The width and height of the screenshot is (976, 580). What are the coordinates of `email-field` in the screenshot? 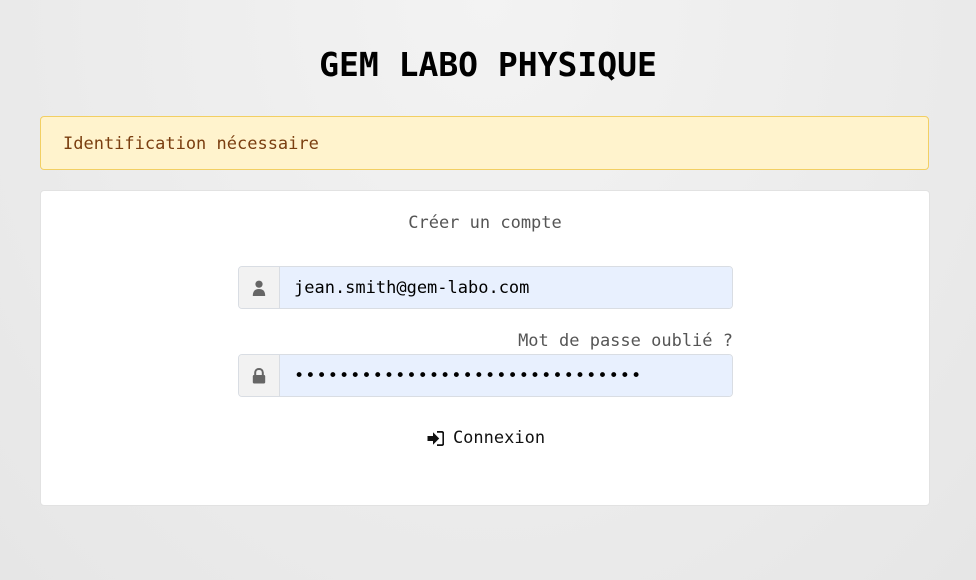 It's located at (506, 287).